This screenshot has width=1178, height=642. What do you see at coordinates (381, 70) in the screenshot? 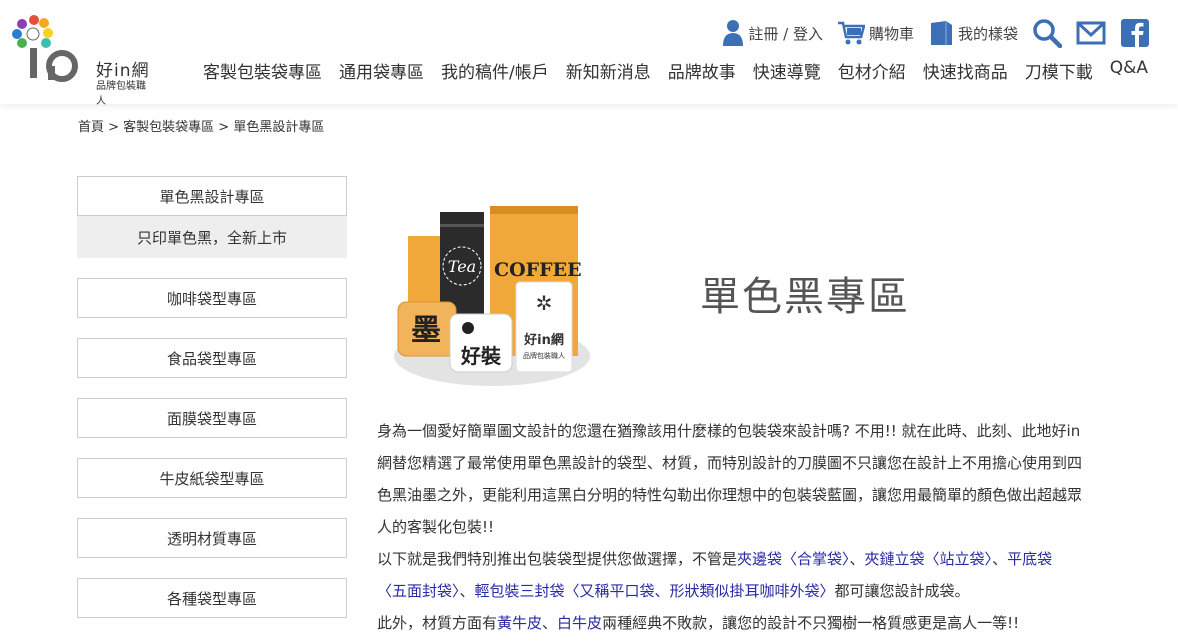
I see `nav-general-bags: 通用袋專區` at bounding box center [381, 70].